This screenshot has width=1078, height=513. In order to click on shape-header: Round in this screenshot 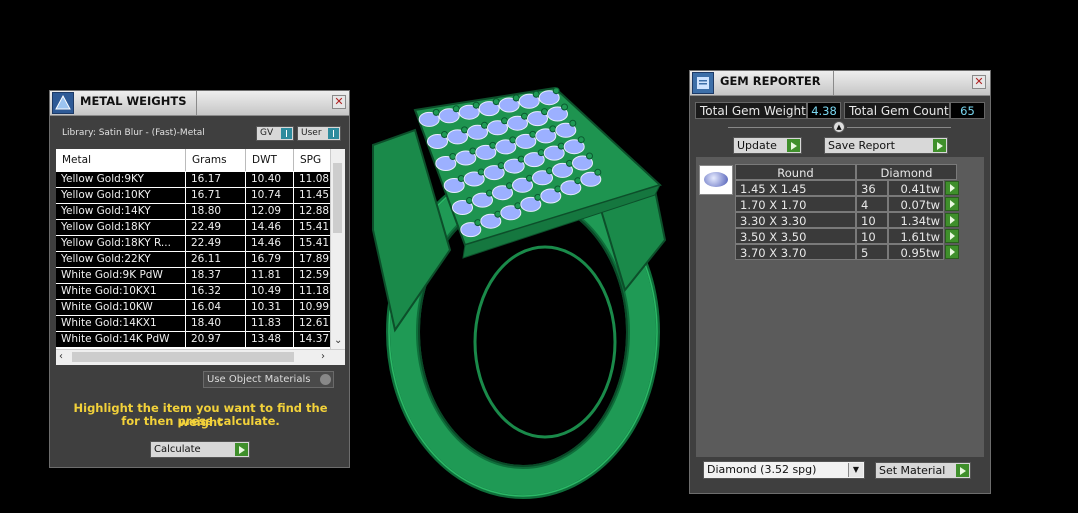, I will do `click(795, 172)`.